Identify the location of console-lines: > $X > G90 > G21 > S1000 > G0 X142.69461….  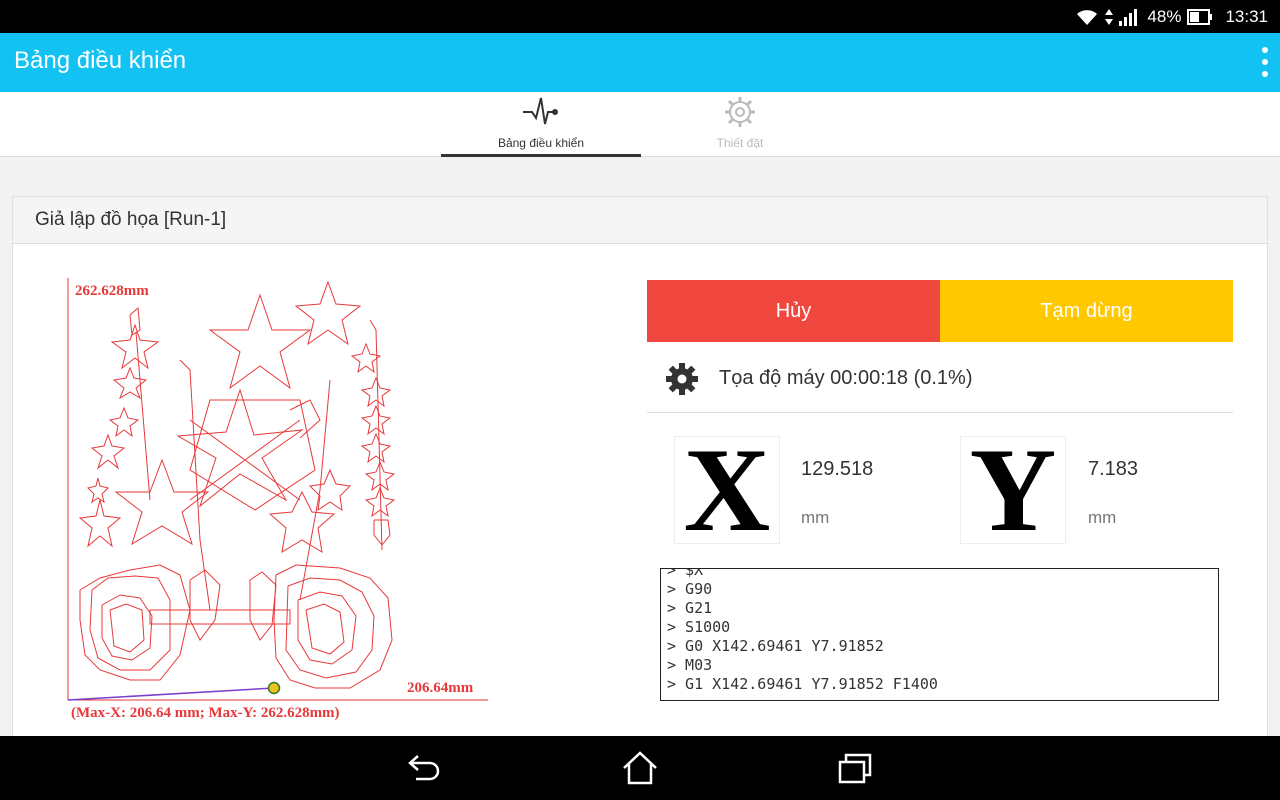
(802, 631).